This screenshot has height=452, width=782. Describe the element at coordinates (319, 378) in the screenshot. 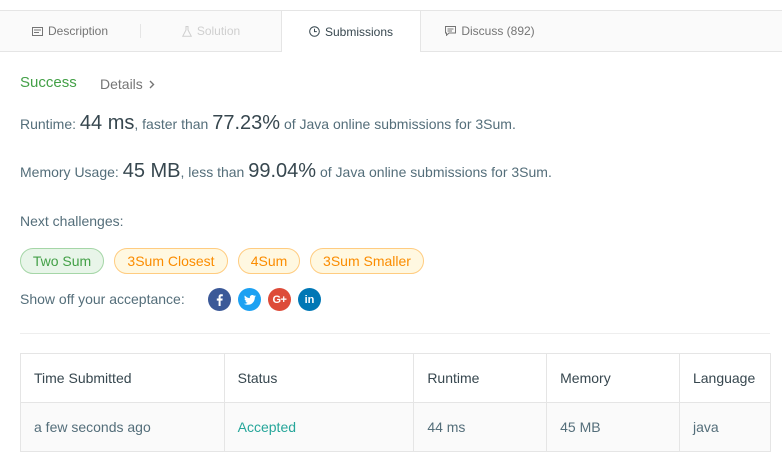

I see `header-status: Status` at that location.